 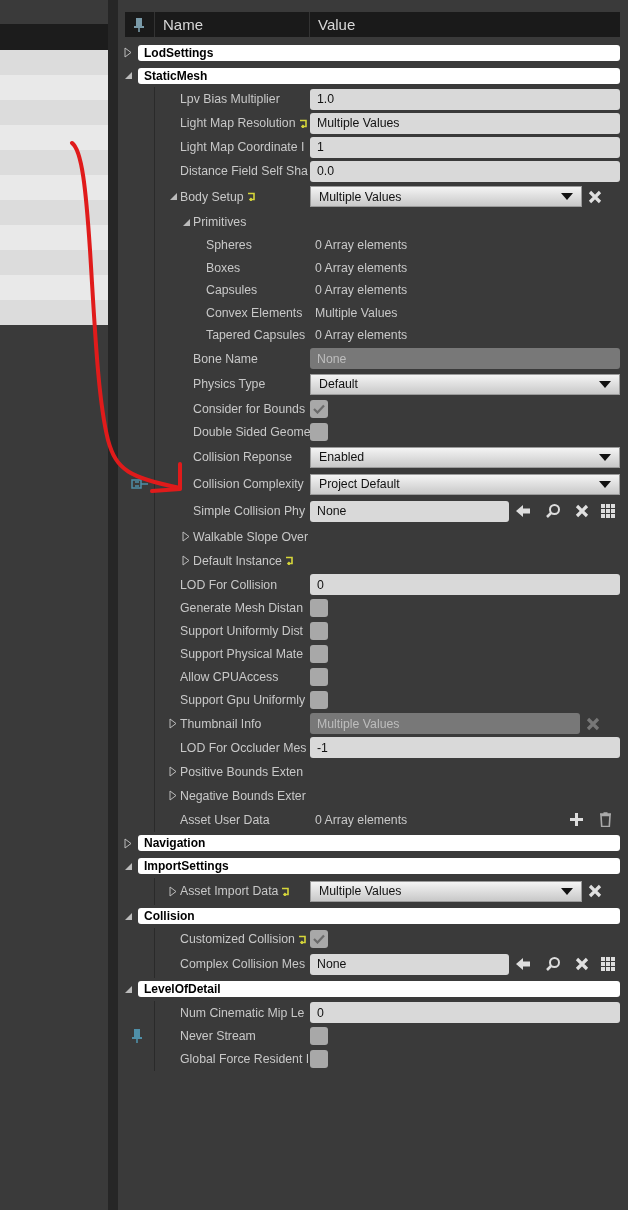 What do you see at coordinates (229, 384) in the screenshot?
I see `property-label: Physics Type` at bounding box center [229, 384].